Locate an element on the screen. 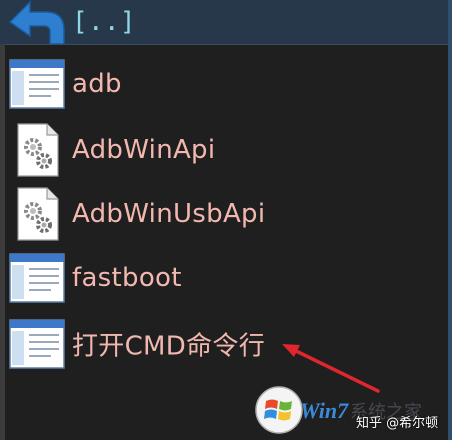  file-label-adb: adb is located at coordinates (97, 84).